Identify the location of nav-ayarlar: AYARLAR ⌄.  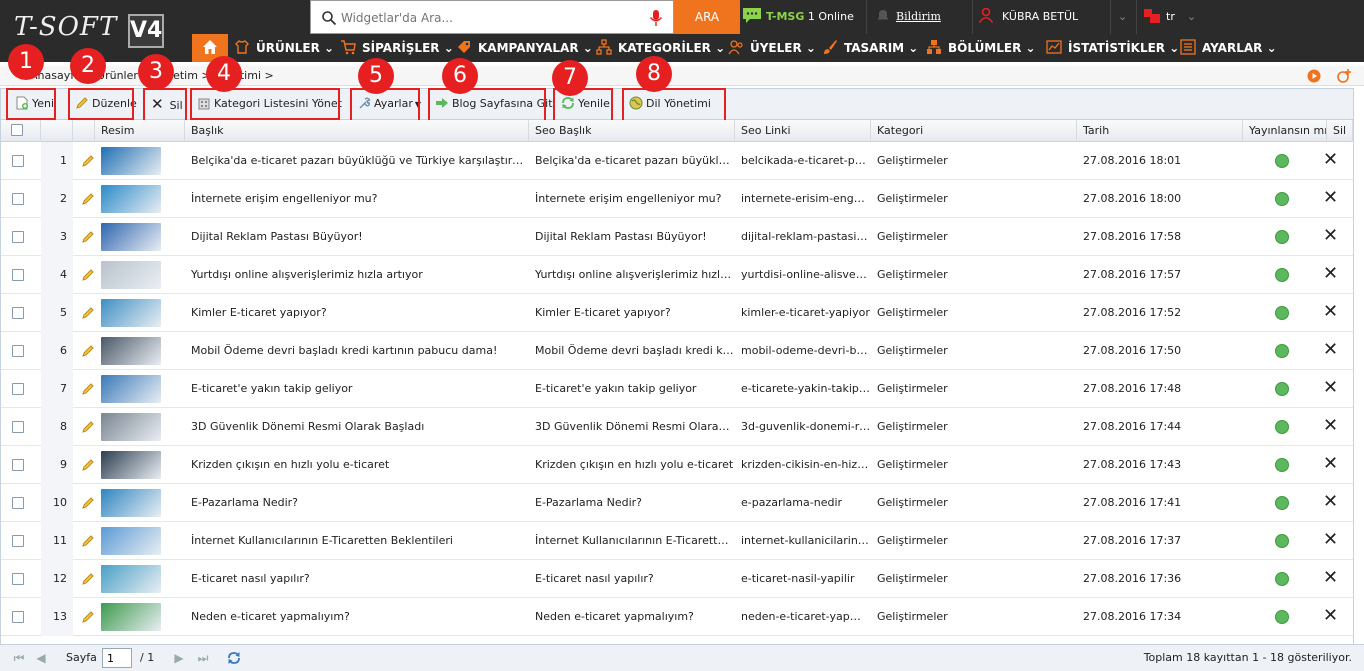
(1228, 48).